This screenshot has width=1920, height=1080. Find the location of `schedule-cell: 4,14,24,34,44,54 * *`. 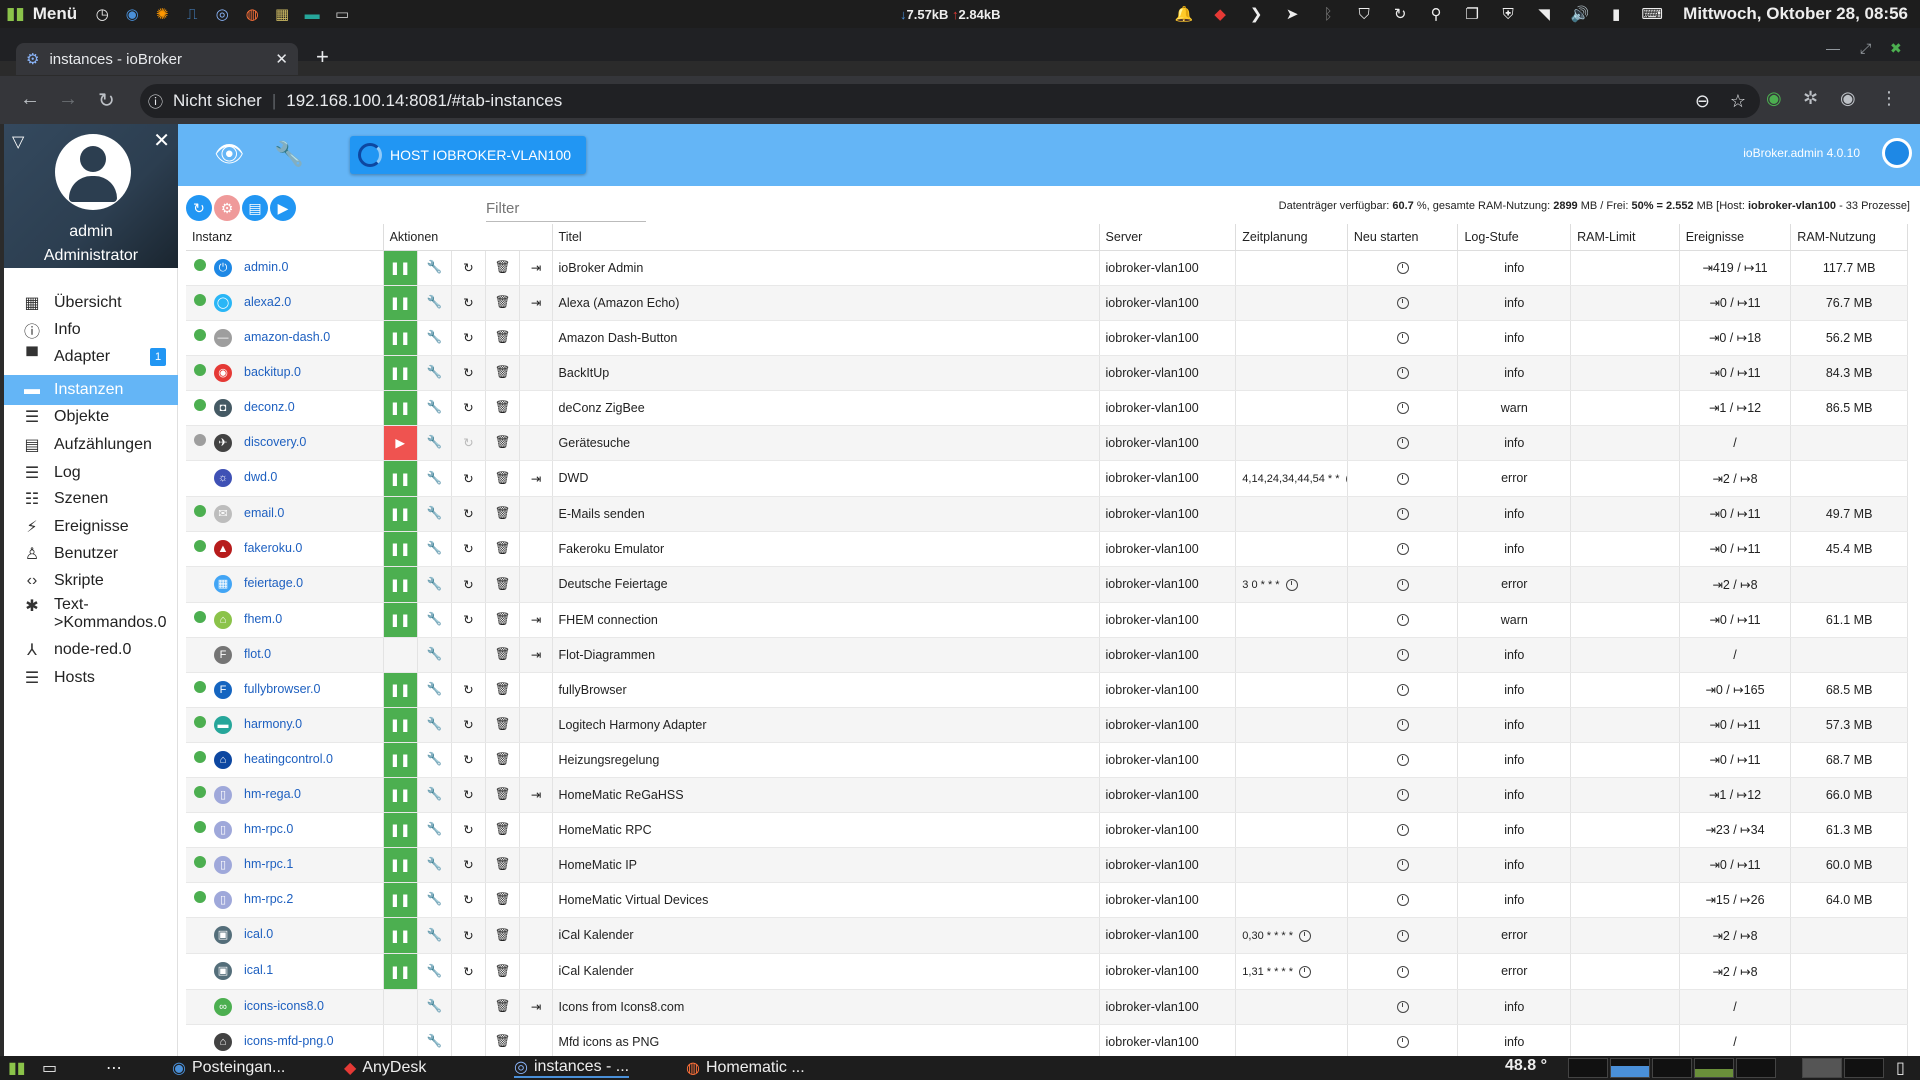

schedule-cell: 4,14,24,34,44,54 * * is located at coordinates (1291, 478).